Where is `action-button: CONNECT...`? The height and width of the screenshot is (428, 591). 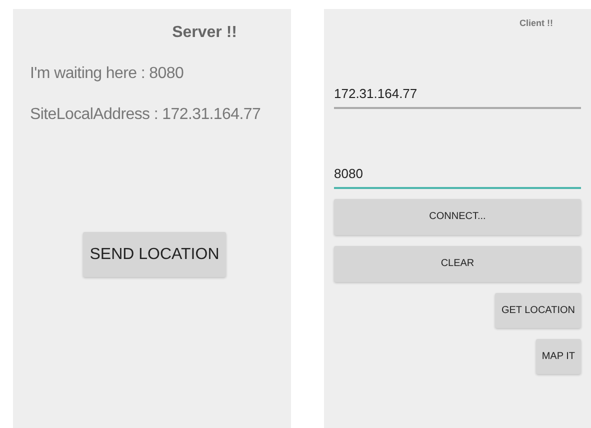 action-button: CONNECT... is located at coordinates (457, 216).